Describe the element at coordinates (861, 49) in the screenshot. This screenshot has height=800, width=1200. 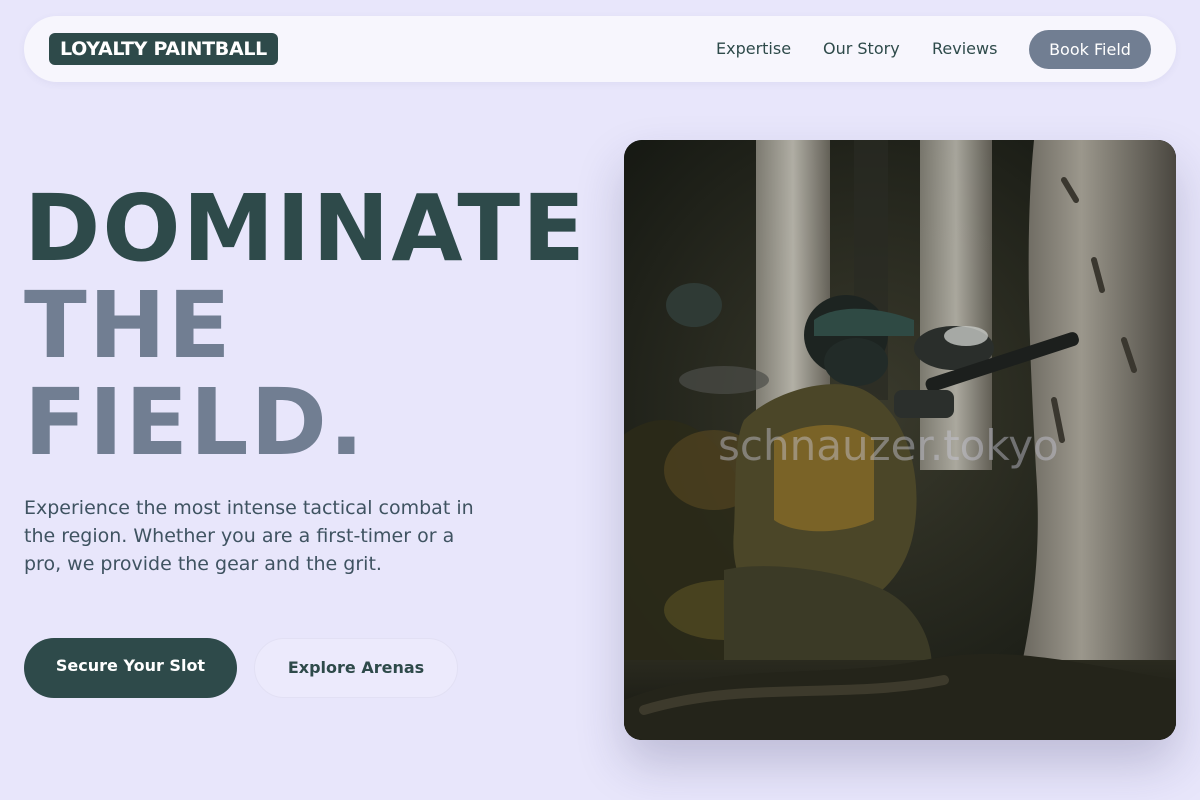
I see `nav-link-our-story: Our Story` at that location.